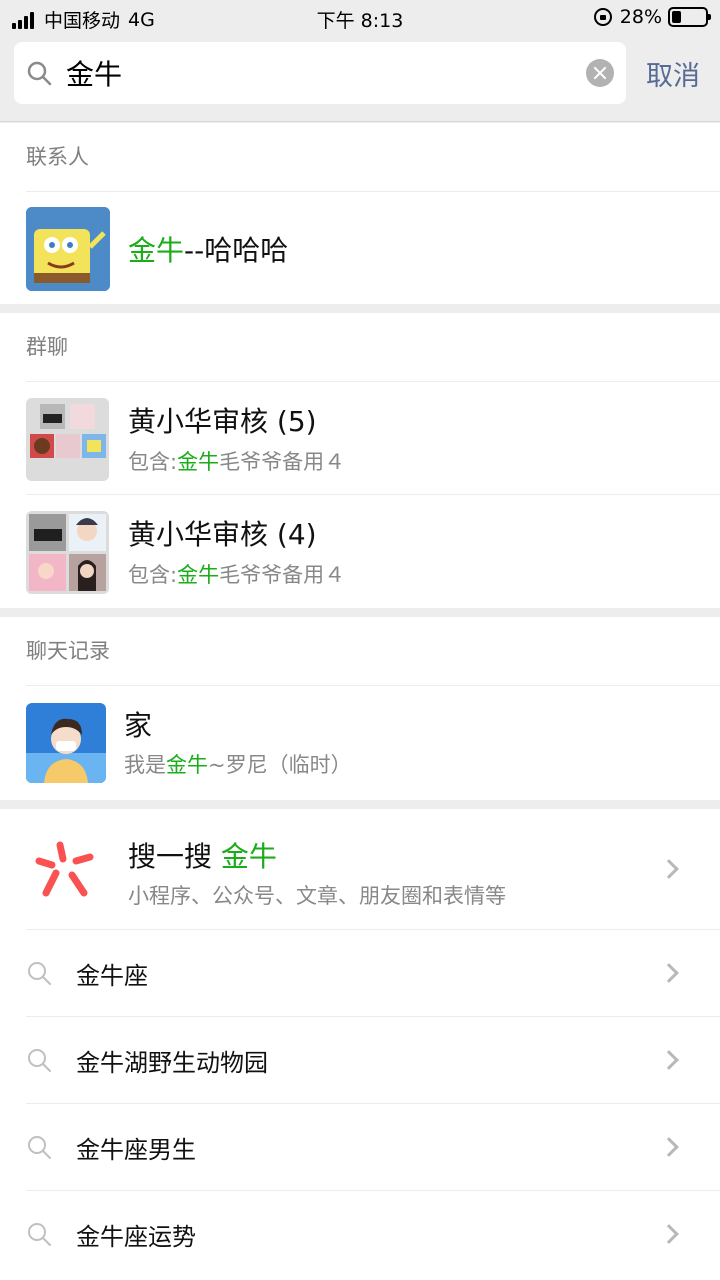  I want to click on contacts-section: 联系人 金牛--哈哈哈, so click(360, 213).